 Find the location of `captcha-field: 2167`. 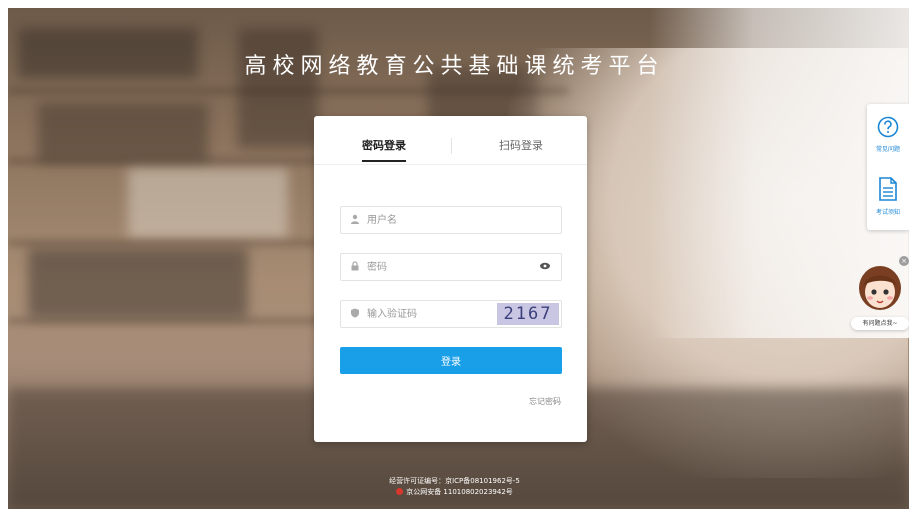

captcha-field: 2167 is located at coordinates (451, 314).